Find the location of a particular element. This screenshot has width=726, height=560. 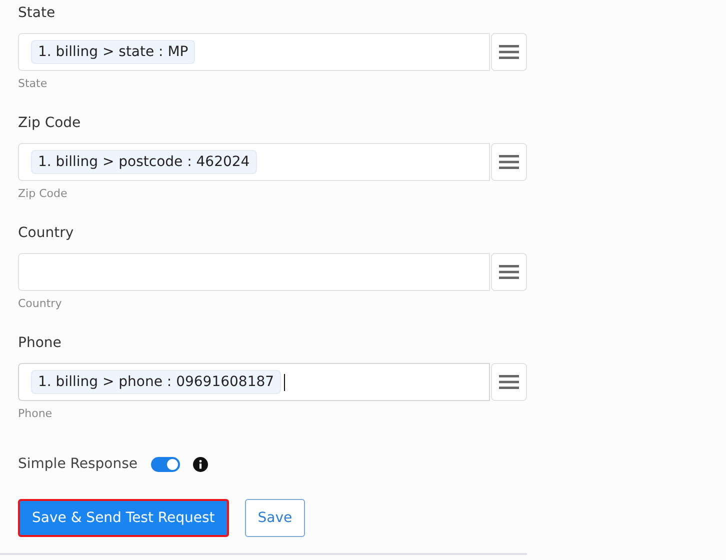

toggle-switch is located at coordinates (165, 464).